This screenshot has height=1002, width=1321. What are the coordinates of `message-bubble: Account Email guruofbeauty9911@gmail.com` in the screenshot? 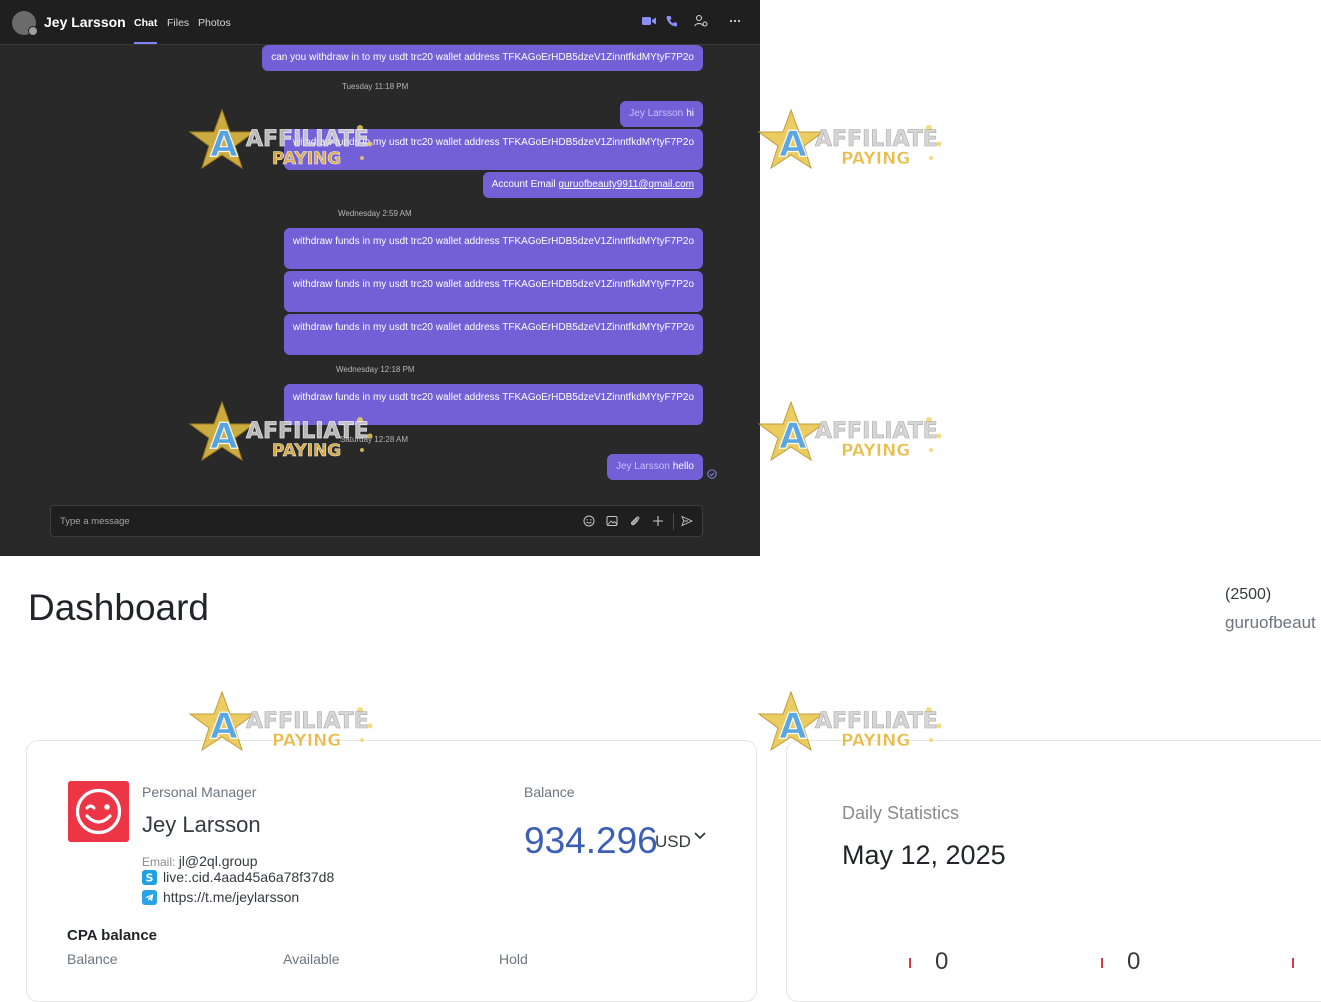 It's located at (592, 185).